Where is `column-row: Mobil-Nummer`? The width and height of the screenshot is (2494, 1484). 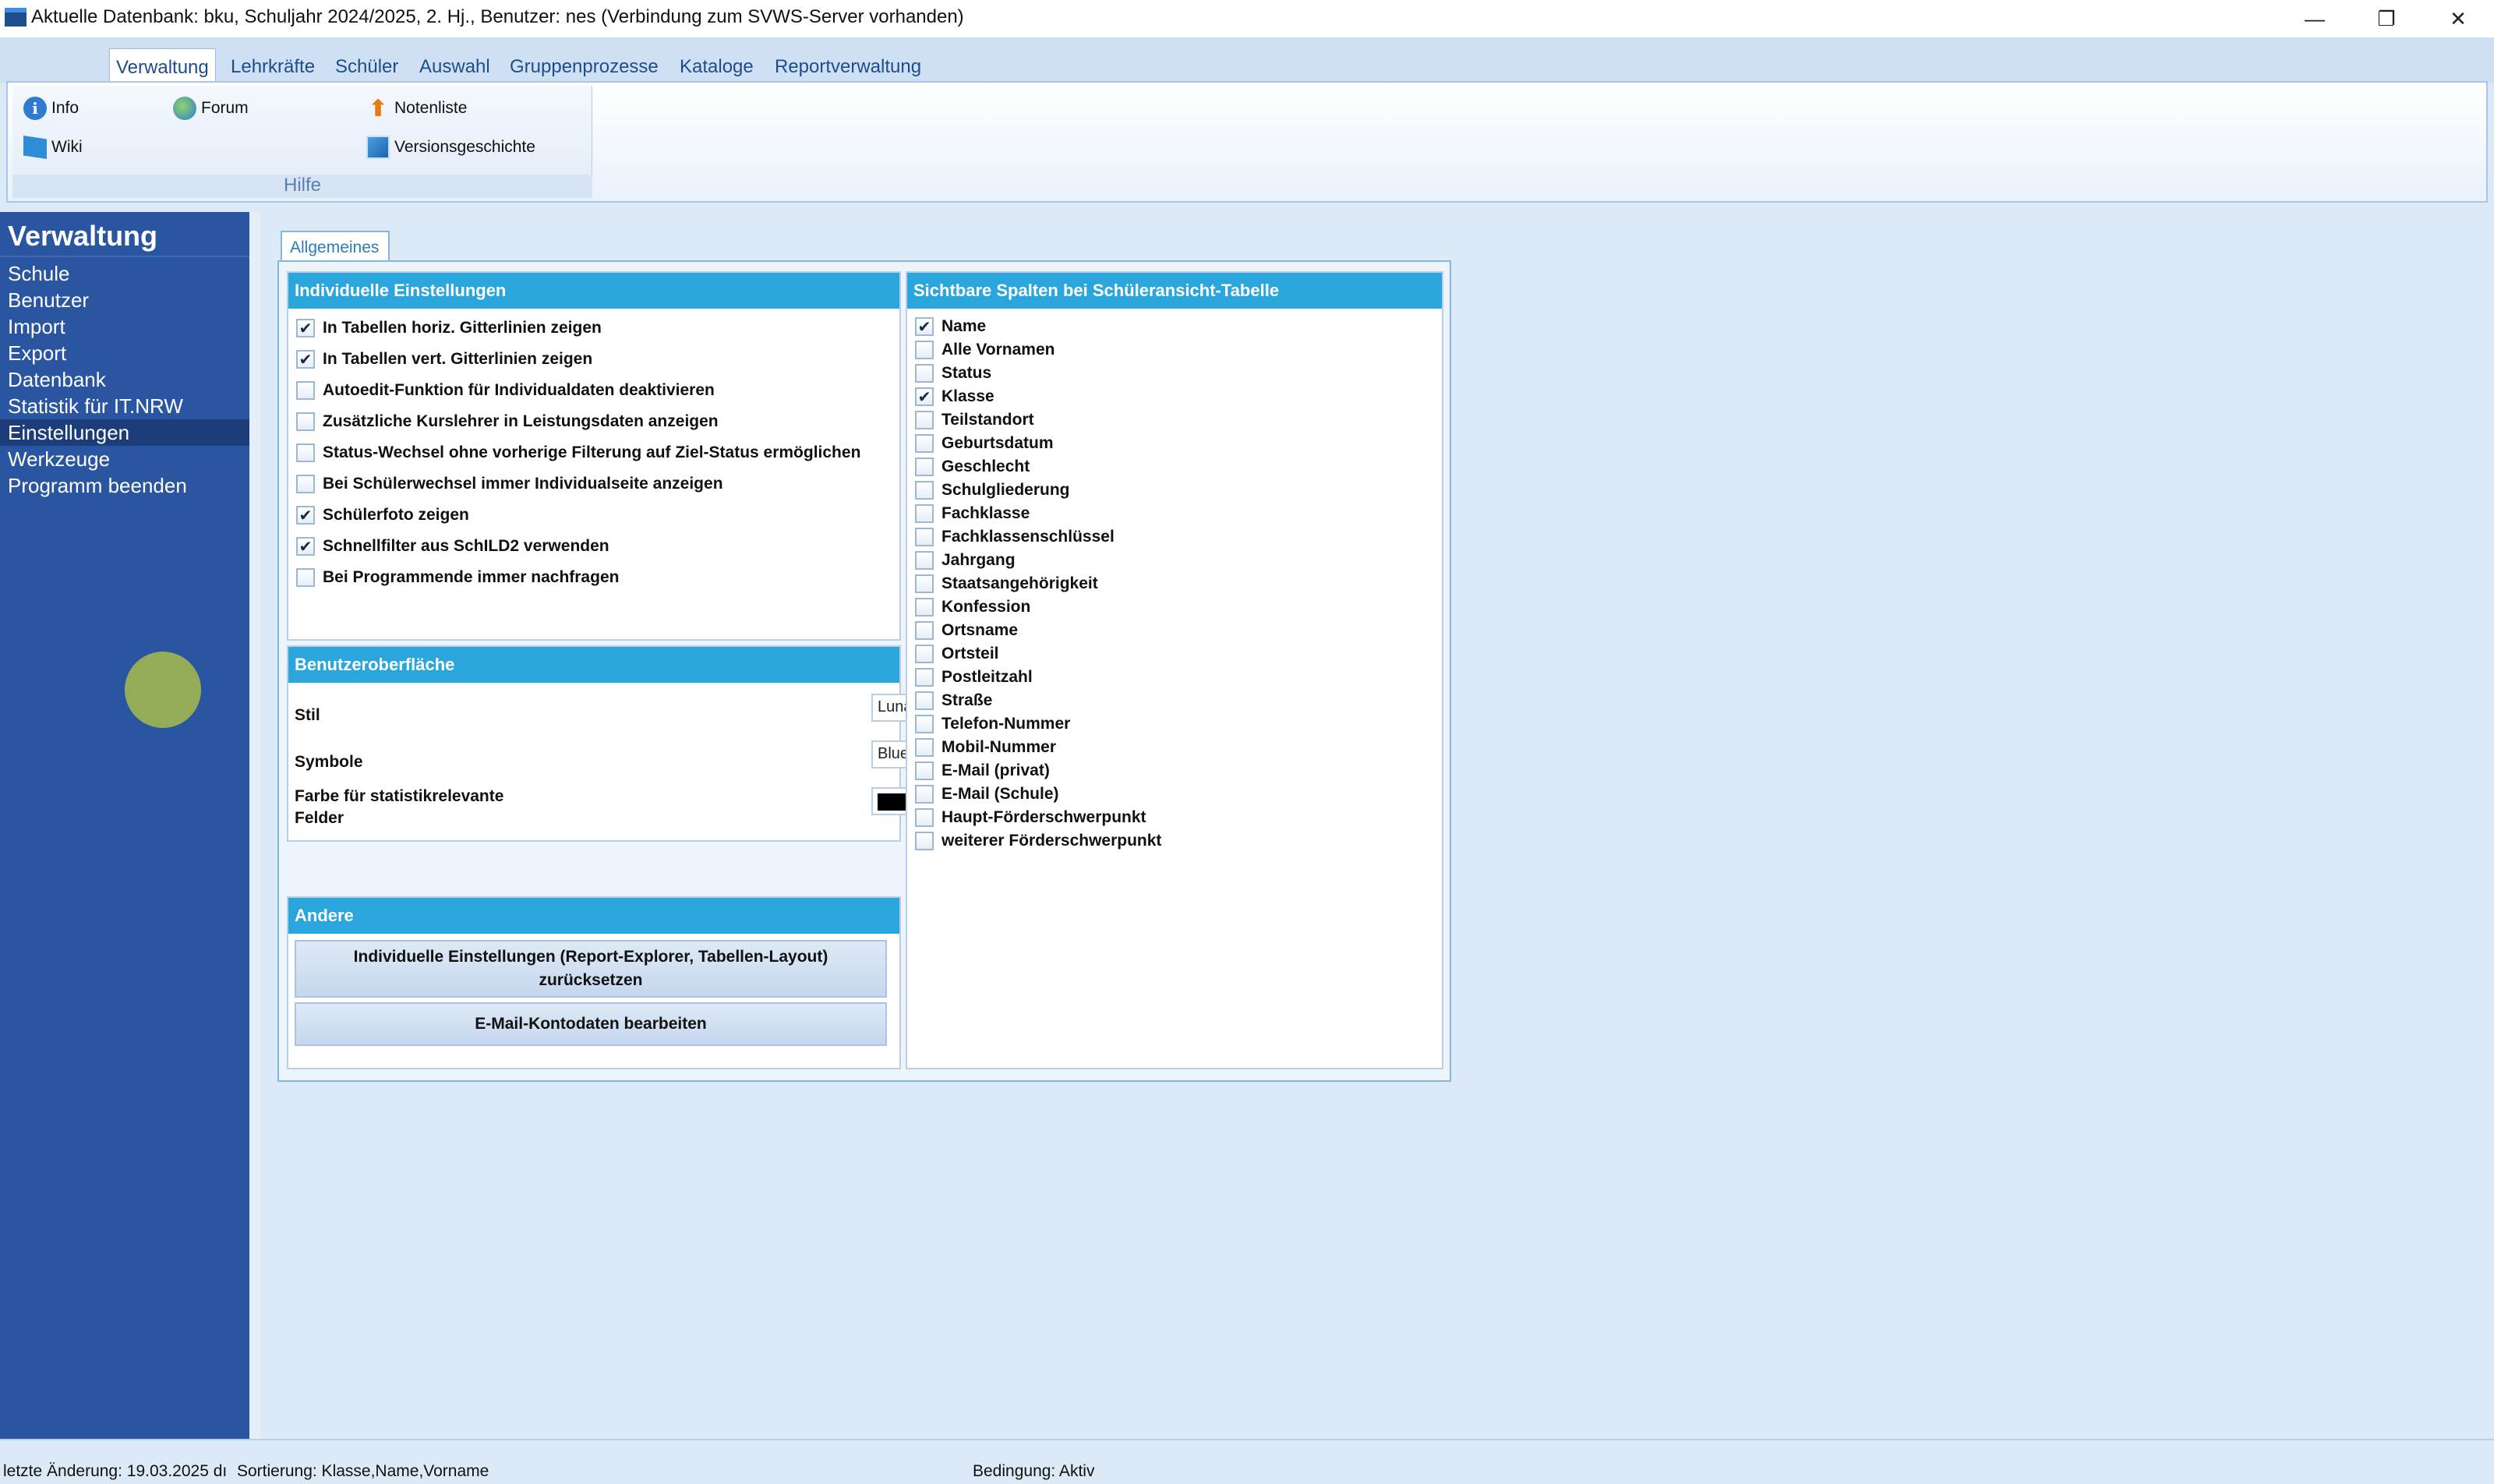 column-row: Mobil-Nummer is located at coordinates (985, 747).